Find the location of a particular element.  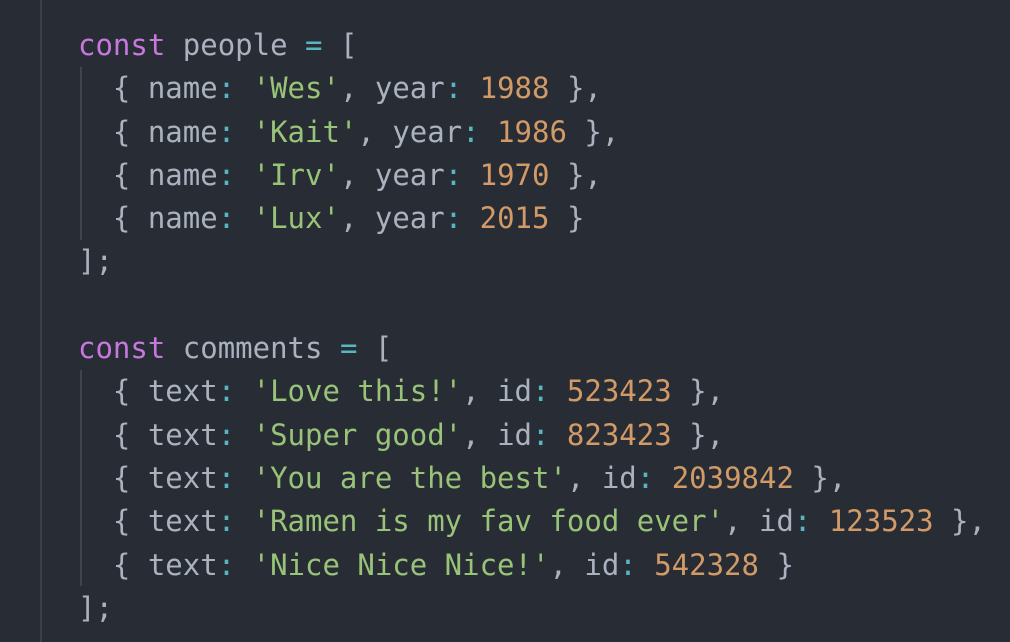

number-token: 1988 is located at coordinates (514, 88).